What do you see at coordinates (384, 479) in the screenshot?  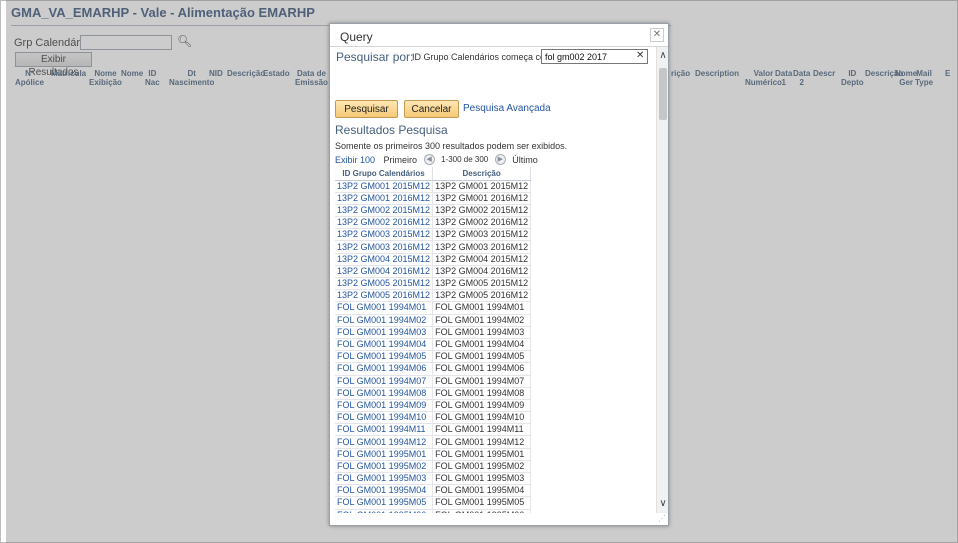 I see `result-id-link: FOL GM001 1995M03` at bounding box center [384, 479].